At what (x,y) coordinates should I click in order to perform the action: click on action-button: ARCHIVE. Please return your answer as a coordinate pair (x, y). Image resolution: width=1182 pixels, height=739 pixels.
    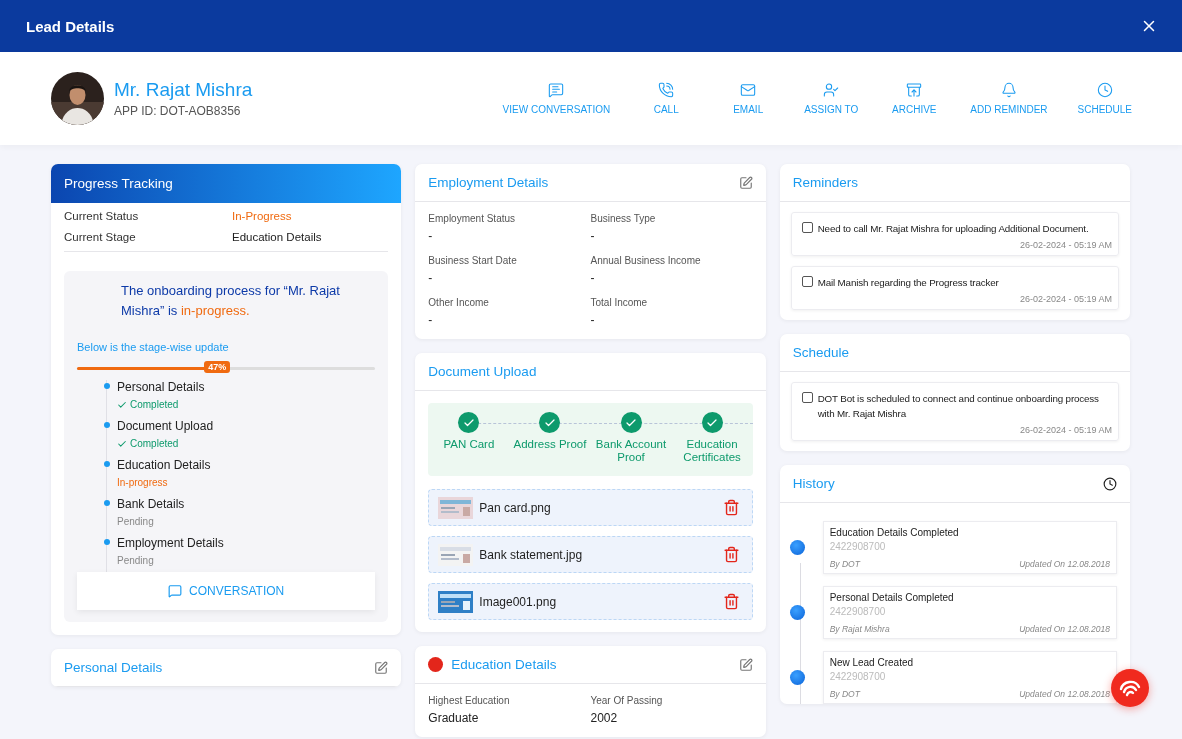
    Looking at the image, I should click on (914, 98).